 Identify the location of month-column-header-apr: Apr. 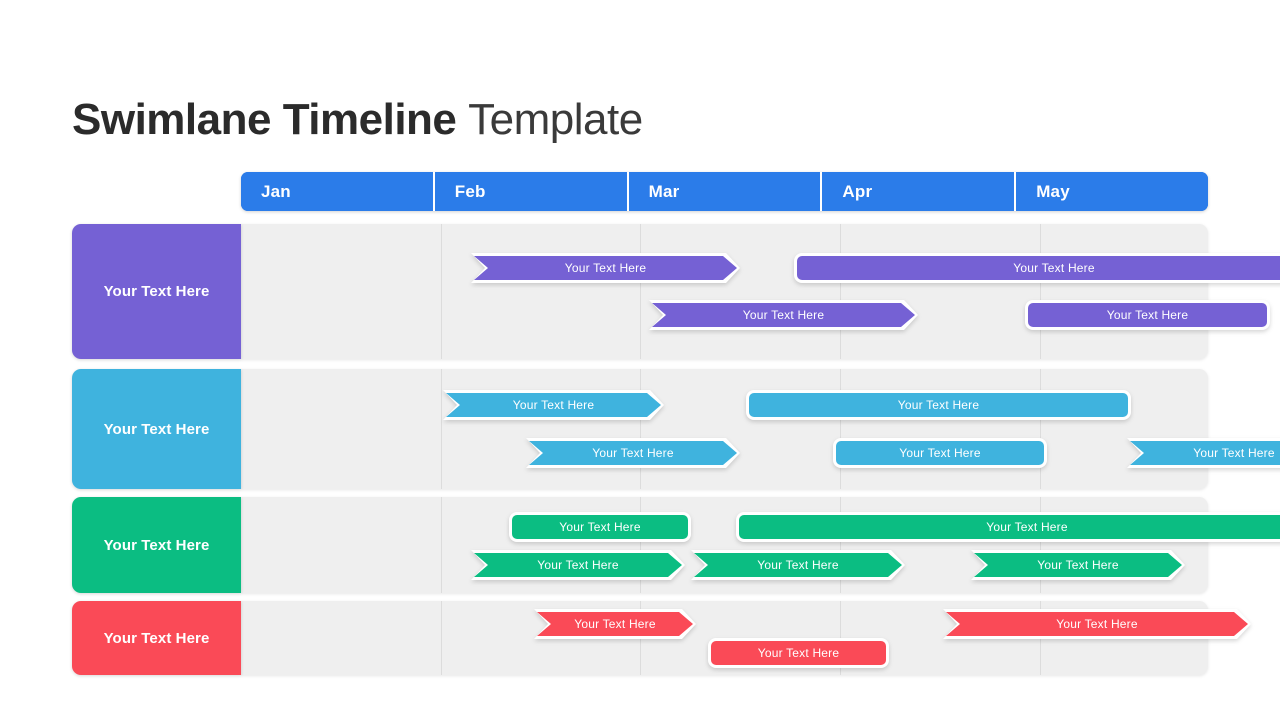
(917, 191).